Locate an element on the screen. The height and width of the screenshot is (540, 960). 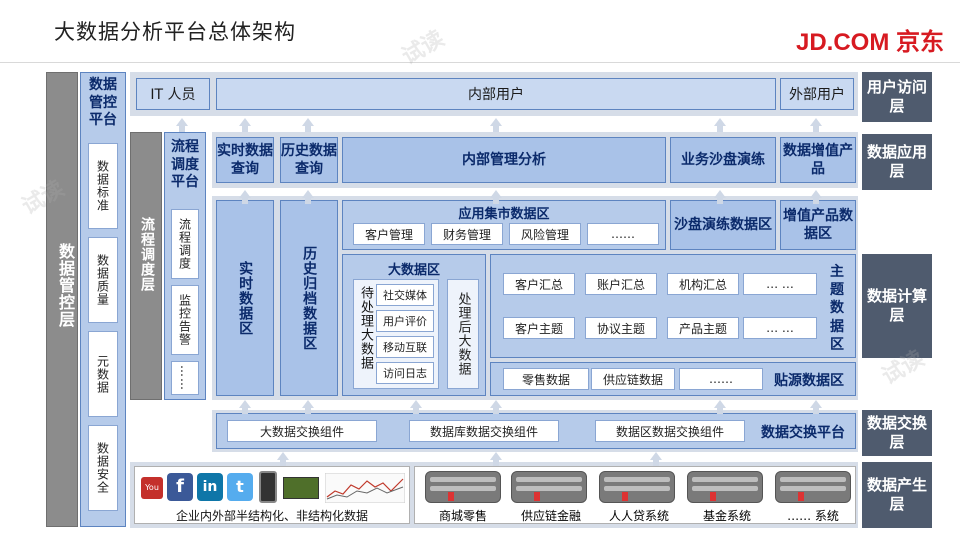
facebook-icon: f is located at coordinates (180, 487).